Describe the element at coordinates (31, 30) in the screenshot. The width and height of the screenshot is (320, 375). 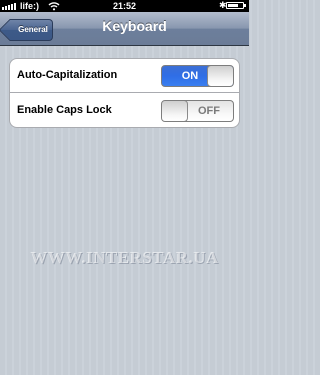
I see `back-button-general: General` at that location.